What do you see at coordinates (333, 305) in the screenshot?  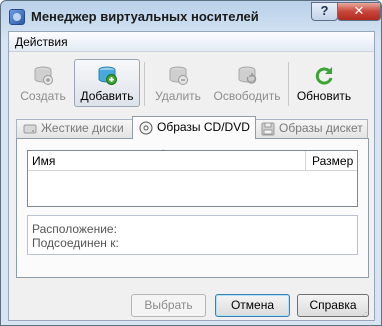 I see `help-button: Справка` at bounding box center [333, 305].